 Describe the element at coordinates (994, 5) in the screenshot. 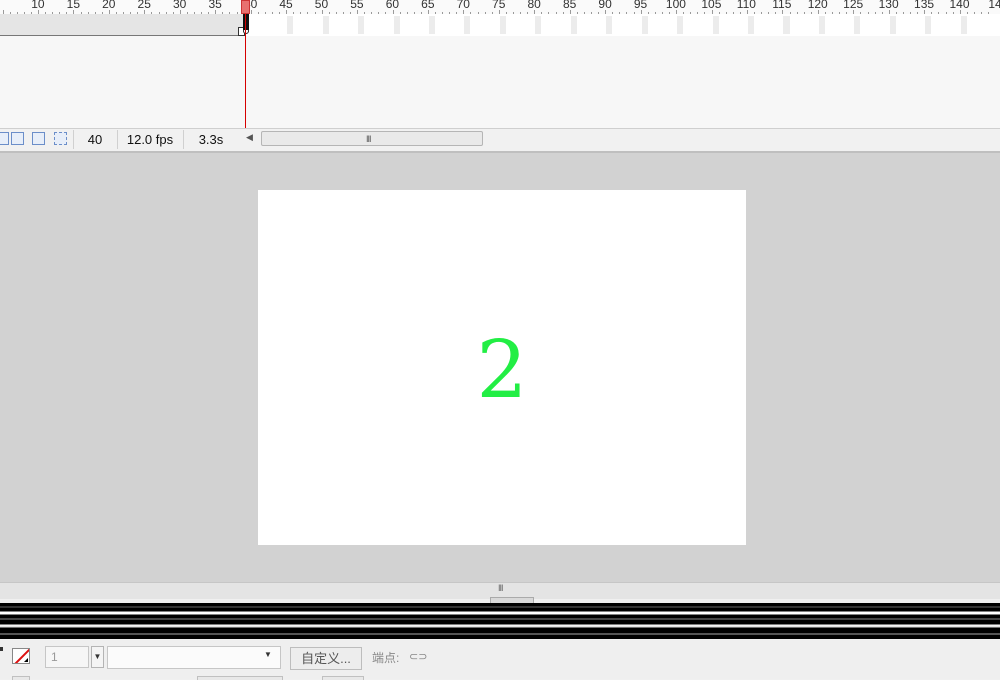

I see `ruler-label: 14` at that location.